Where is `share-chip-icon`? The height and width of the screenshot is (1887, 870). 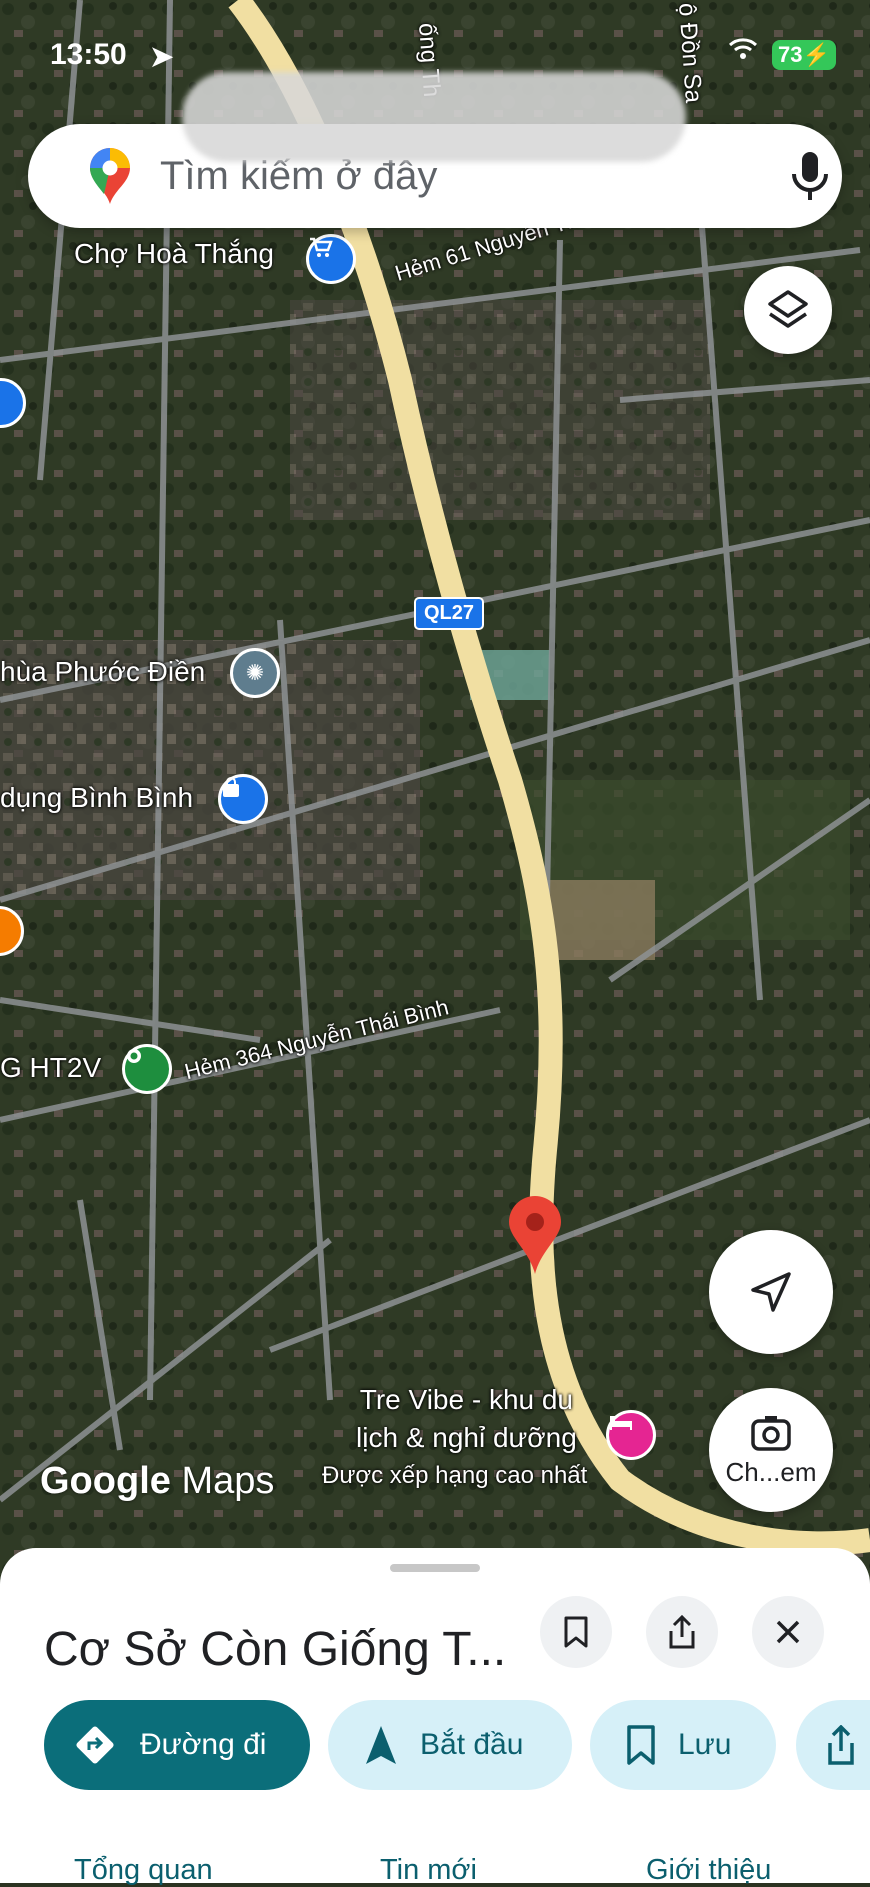
share-chip-icon is located at coordinates (841, 1745).